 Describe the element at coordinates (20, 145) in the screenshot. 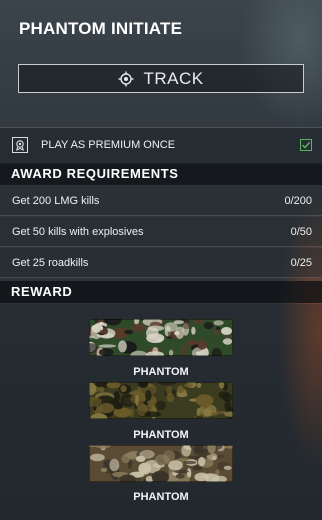

I see `premium-icon` at that location.